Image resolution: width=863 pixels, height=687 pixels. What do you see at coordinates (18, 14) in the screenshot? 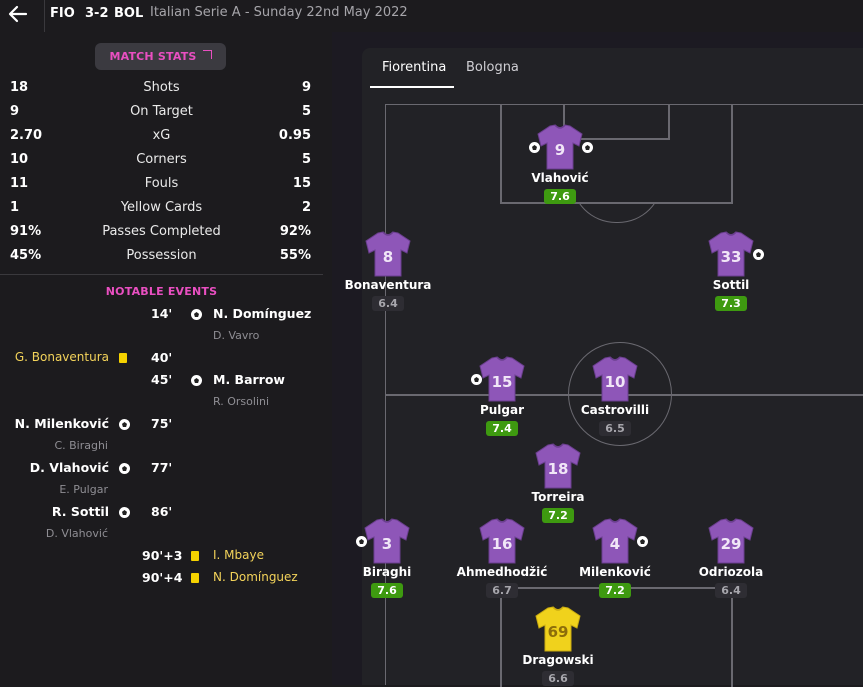
I see `back-arrow-icon` at bounding box center [18, 14].